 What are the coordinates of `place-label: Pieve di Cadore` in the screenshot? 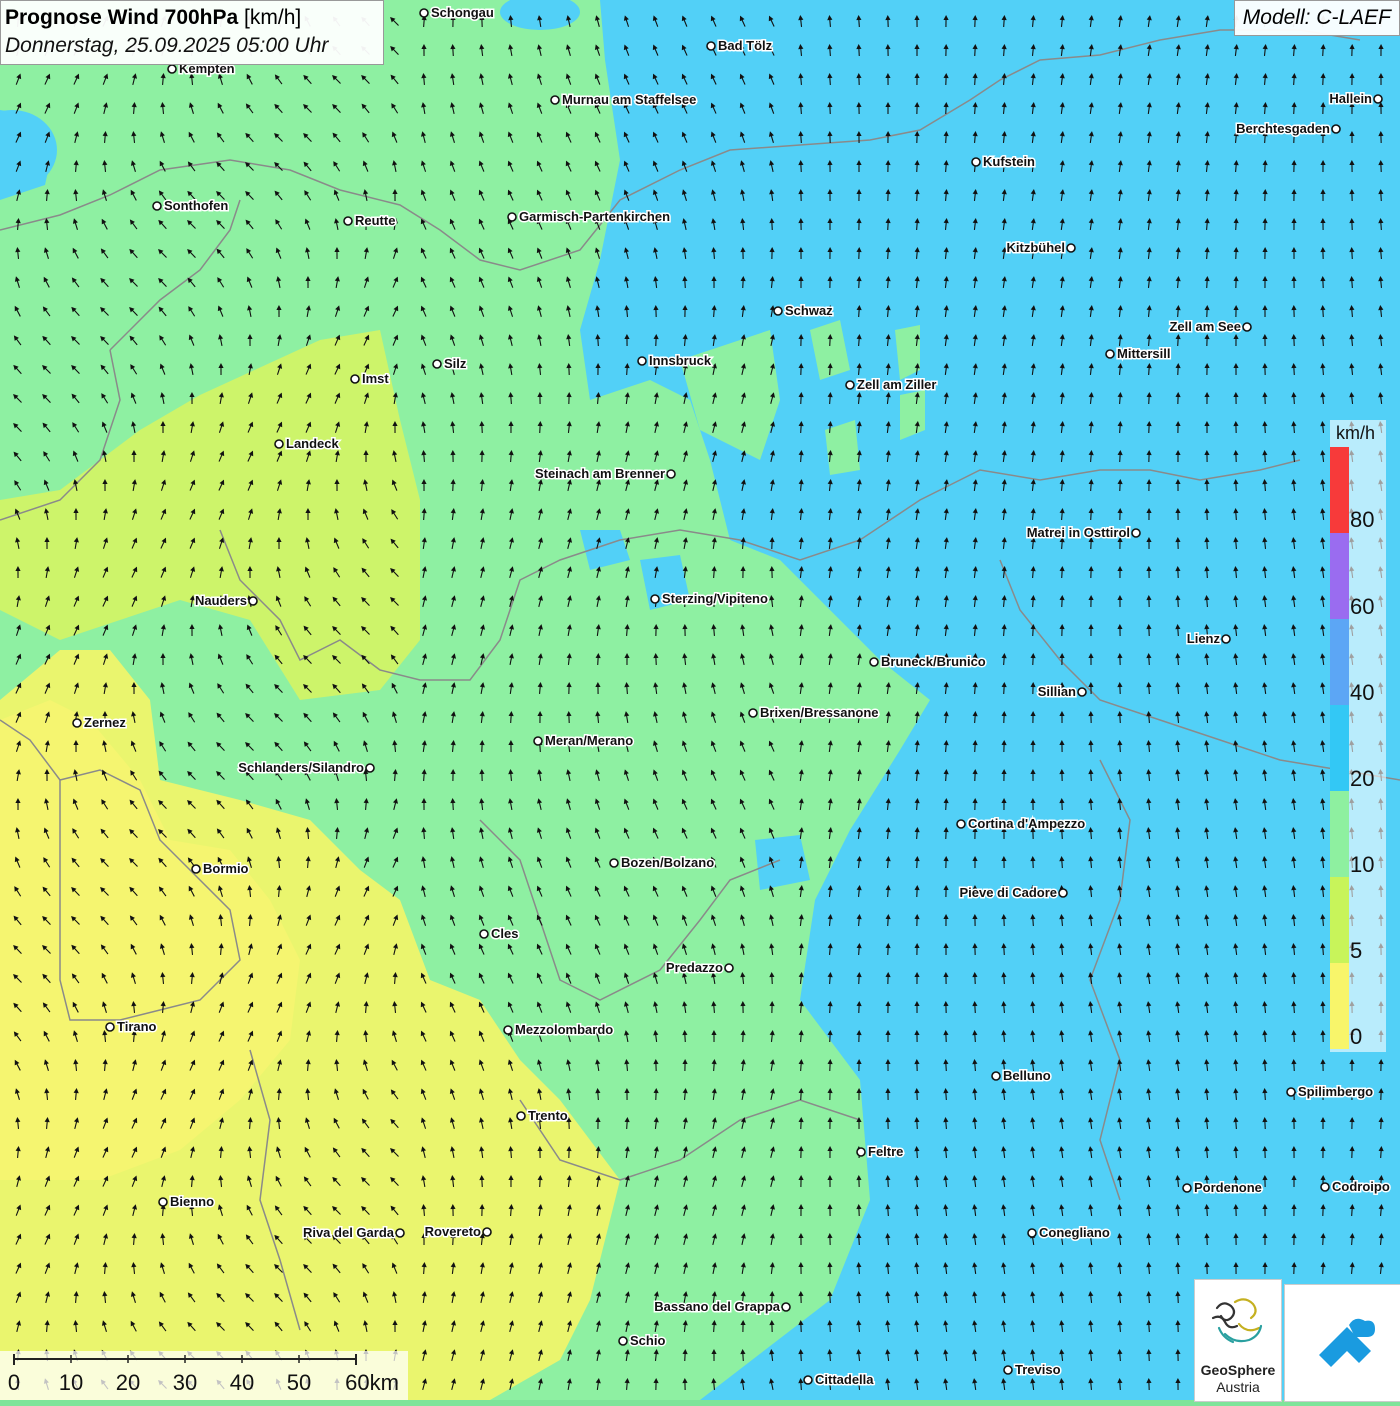 It's located at (1008, 892).